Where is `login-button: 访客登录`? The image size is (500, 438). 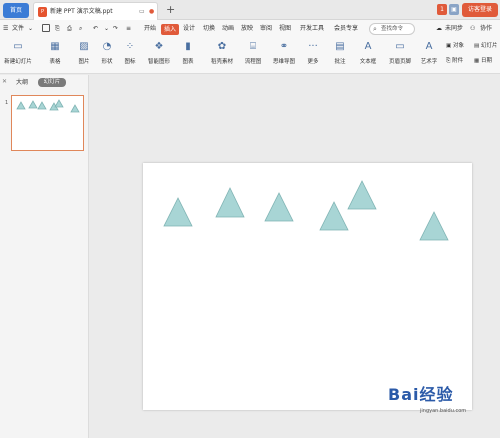 login-button: 访客登录 is located at coordinates (480, 10).